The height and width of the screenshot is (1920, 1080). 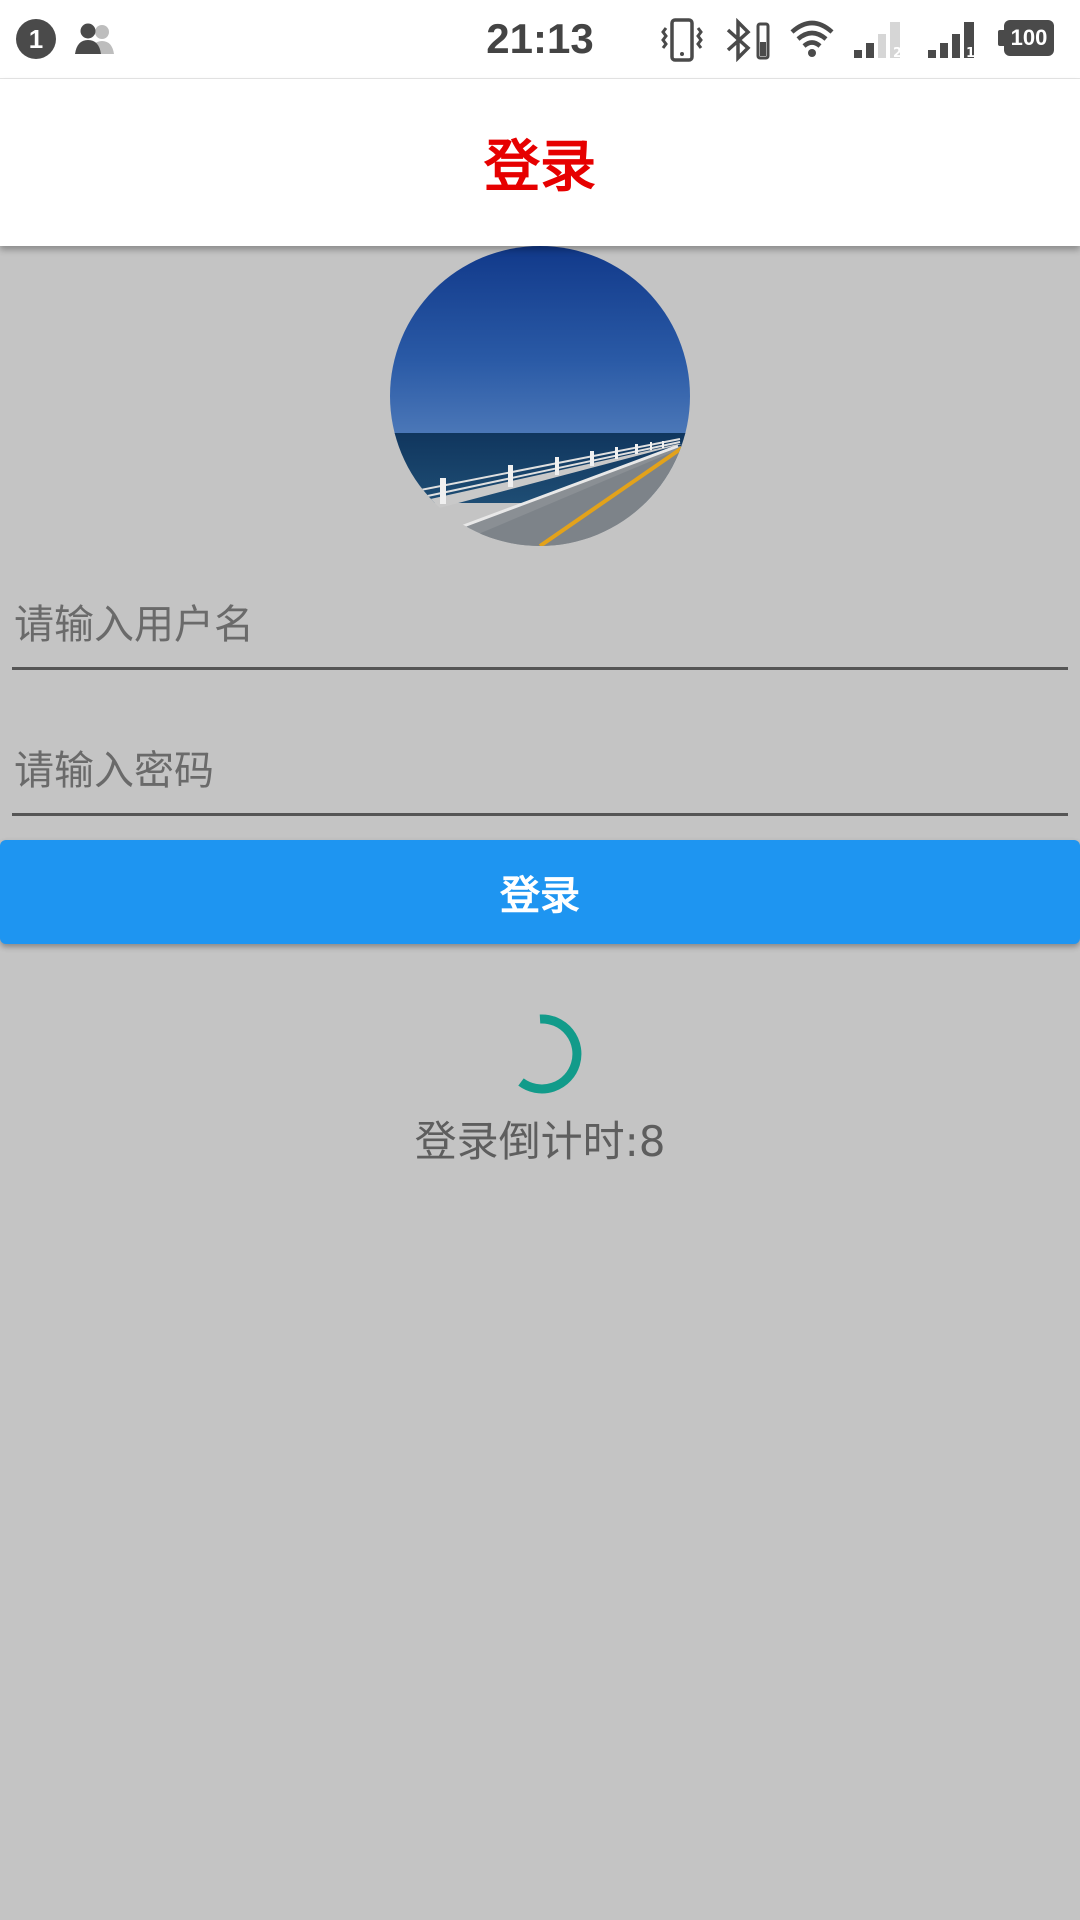 What do you see at coordinates (970, 53) in the screenshot?
I see `svg-text: 1` at bounding box center [970, 53].